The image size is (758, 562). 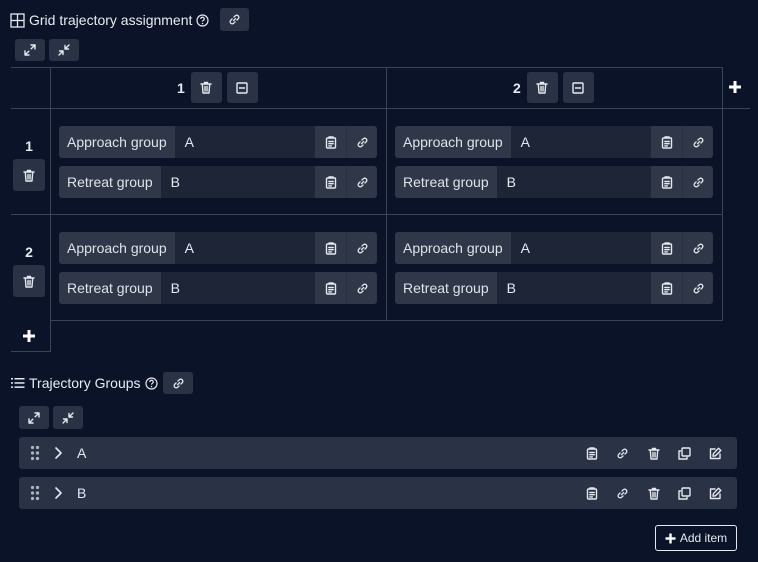 I want to click on groups-title: Trajectory Groups, so click(x=85, y=383).